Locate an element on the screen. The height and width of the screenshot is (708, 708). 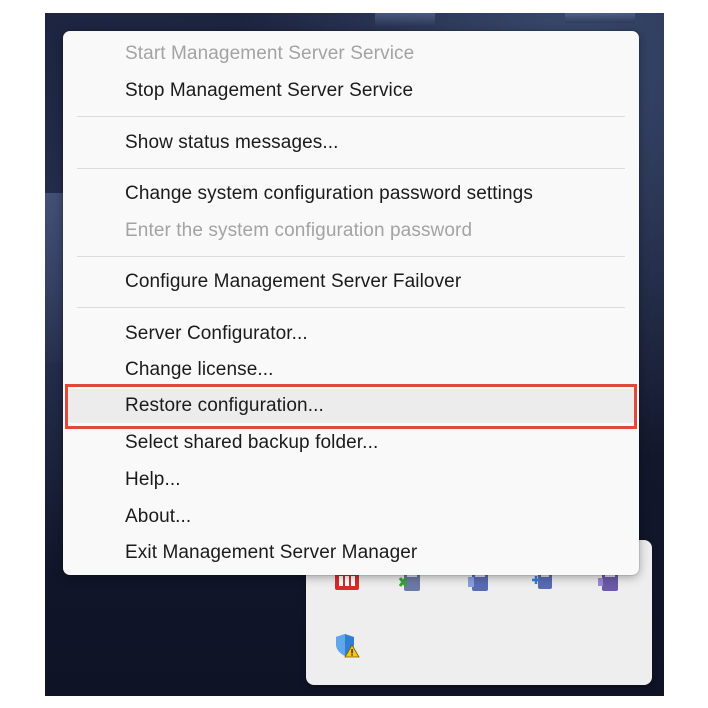
menu-item-exit: Exit Management Server Manager is located at coordinates (351, 553).